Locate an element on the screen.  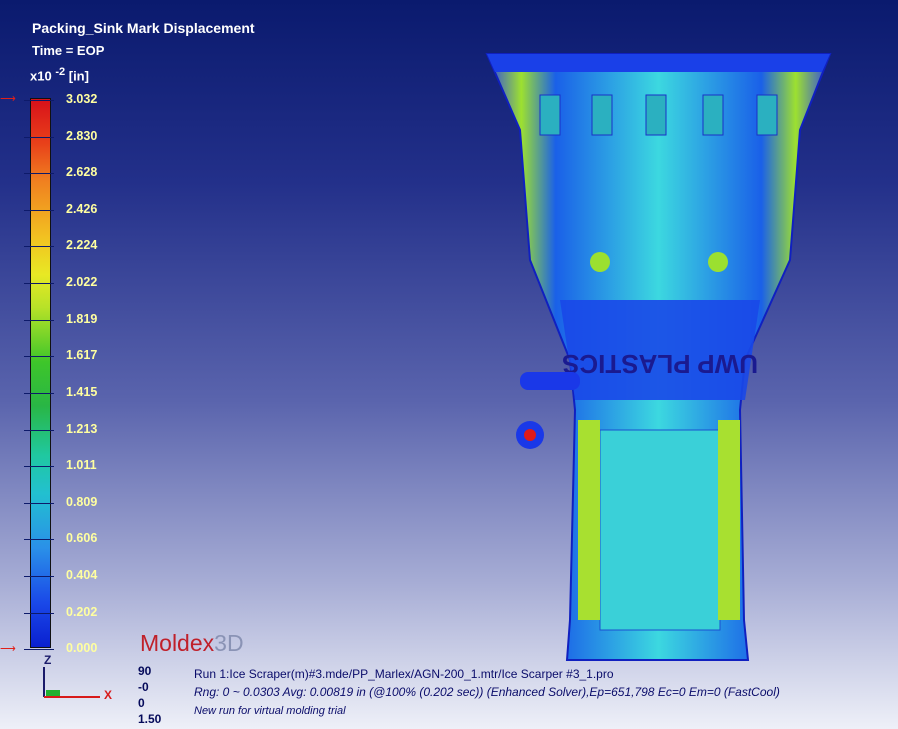
run-note: New run for virtual molding trial is located at coordinates (270, 711).